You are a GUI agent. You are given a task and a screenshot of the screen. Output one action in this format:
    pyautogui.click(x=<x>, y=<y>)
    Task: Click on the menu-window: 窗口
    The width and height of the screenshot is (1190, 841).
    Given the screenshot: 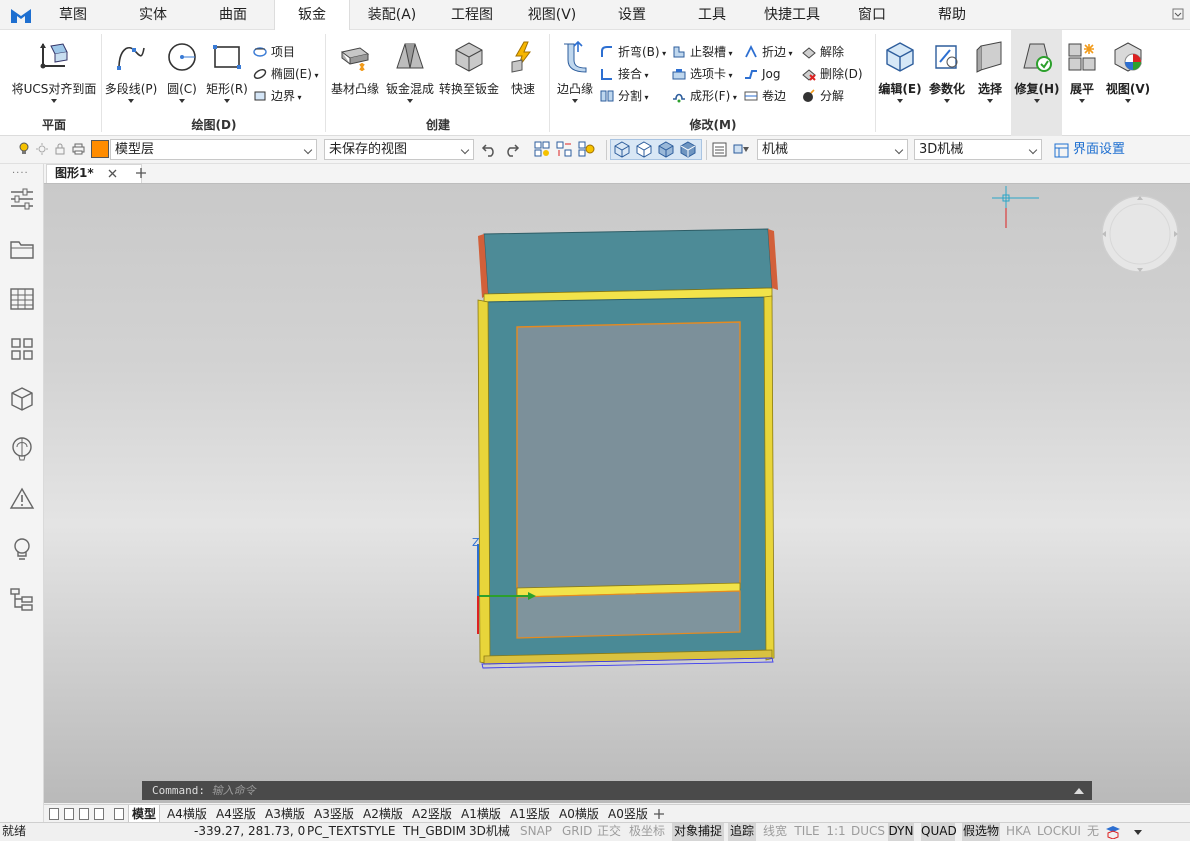 What is the action you would take?
    pyautogui.click(x=872, y=15)
    